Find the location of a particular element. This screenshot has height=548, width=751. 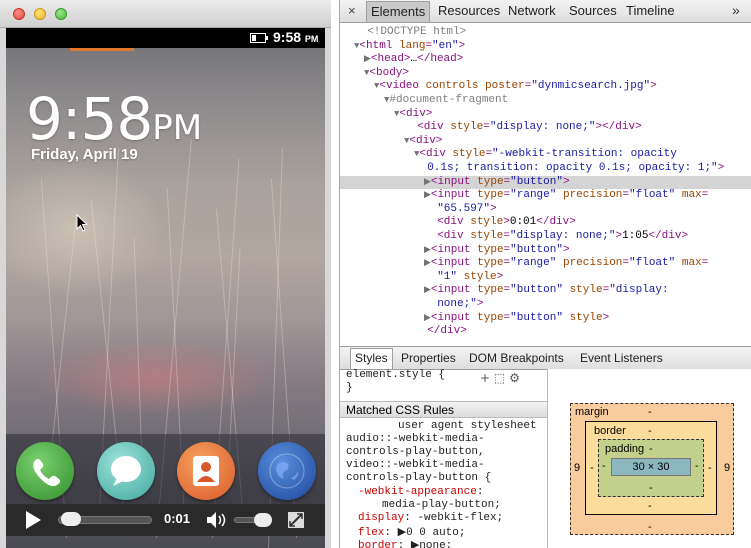

video-controls: 0:01 is located at coordinates (165, 520).